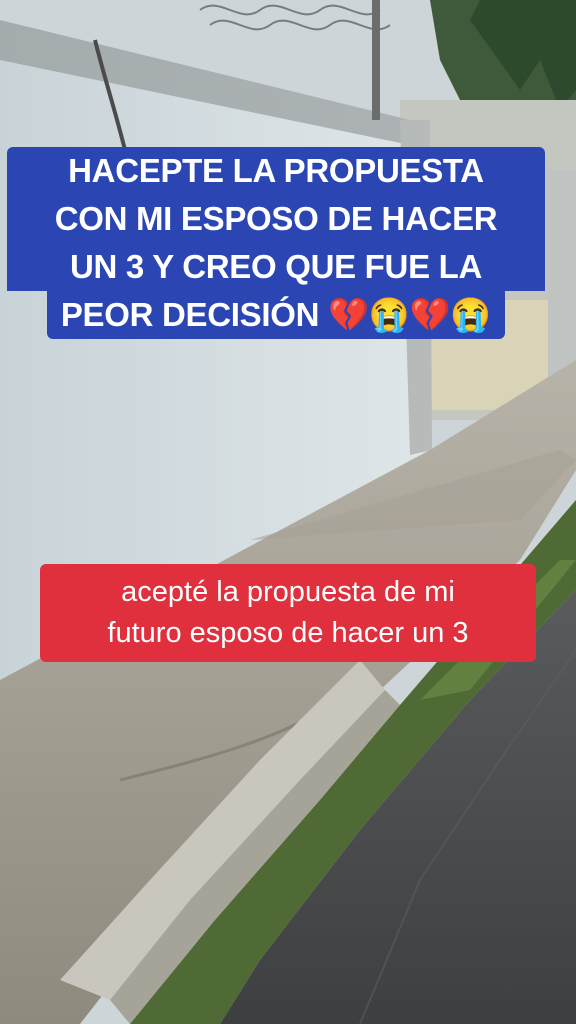  What do you see at coordinates (276, 267) in the screenshot?
I see `top-caption-line: UN 3 Y CREO QUE FUE LA` at bounding box center [276, 267].